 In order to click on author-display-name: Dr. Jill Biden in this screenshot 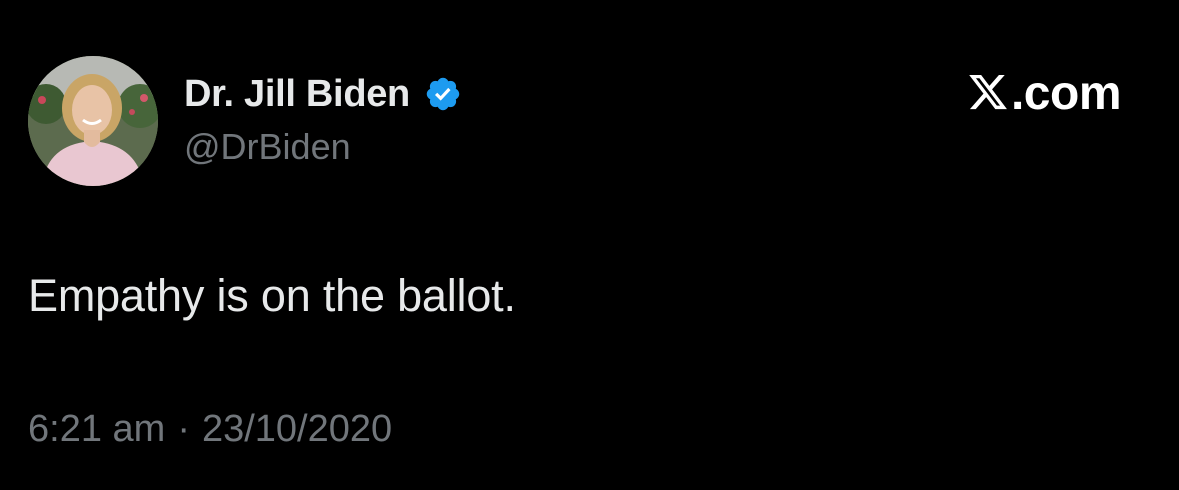, I will do `click(297, 94)`.